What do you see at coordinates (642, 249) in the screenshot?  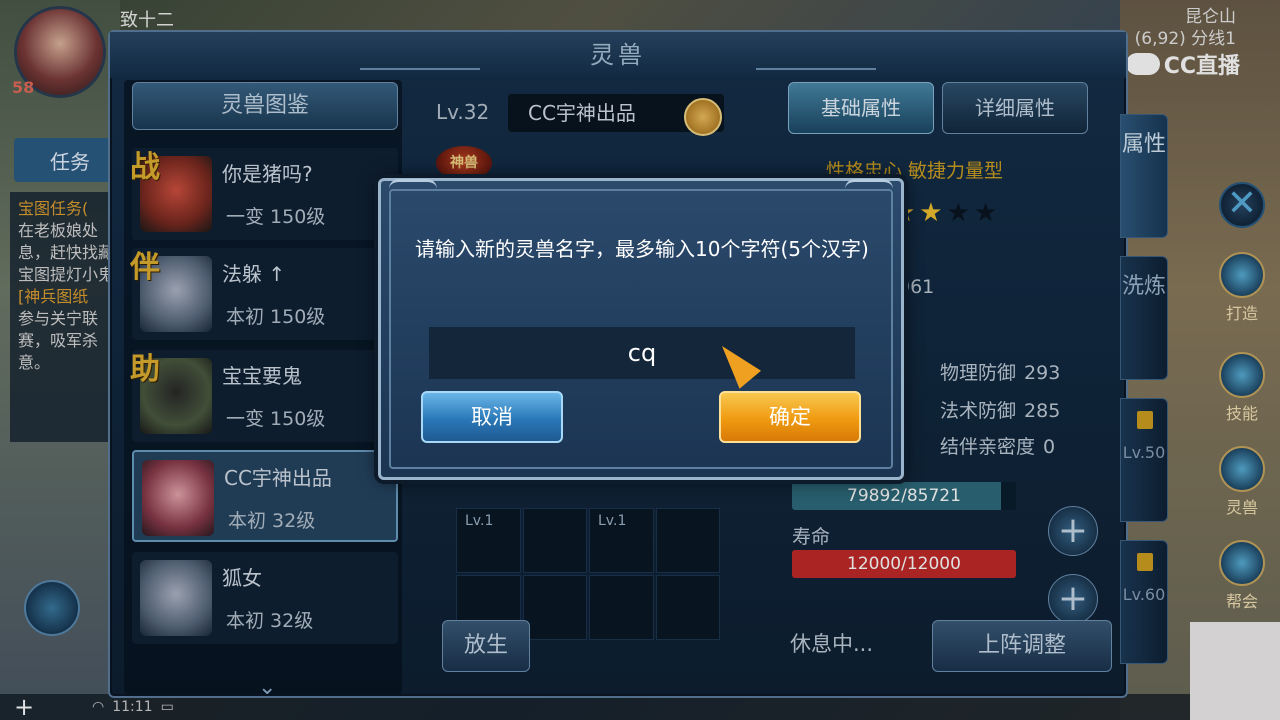 I see `dialog-message: 请输入新的灵兽名字，最多输入10个字符(5个汉字)` at bounding box center [642, 249].